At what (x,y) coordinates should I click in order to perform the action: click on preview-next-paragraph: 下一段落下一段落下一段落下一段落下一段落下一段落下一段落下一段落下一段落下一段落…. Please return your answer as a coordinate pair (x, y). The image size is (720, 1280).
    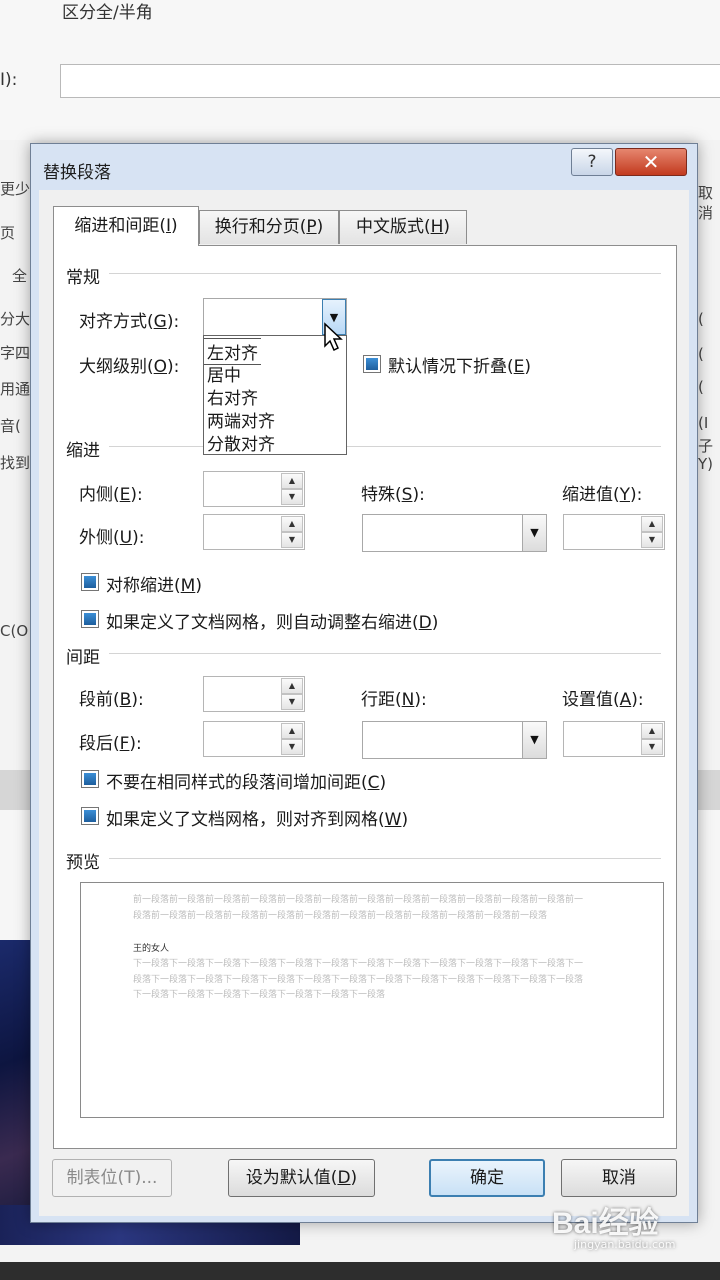
    Looking at the image, I should click on (358, 979).